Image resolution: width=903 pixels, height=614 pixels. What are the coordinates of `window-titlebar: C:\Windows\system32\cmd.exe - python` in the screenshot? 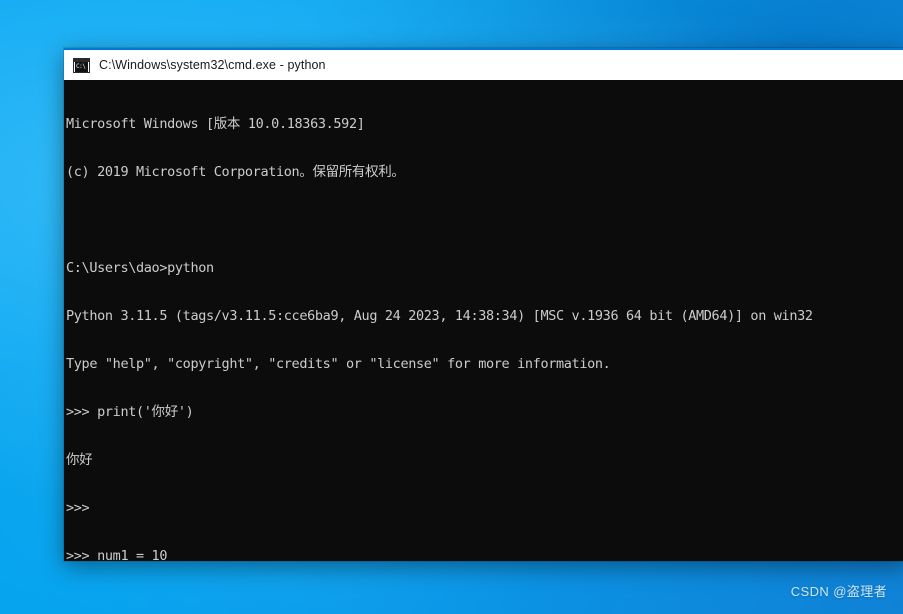 It's located at (483, 64).